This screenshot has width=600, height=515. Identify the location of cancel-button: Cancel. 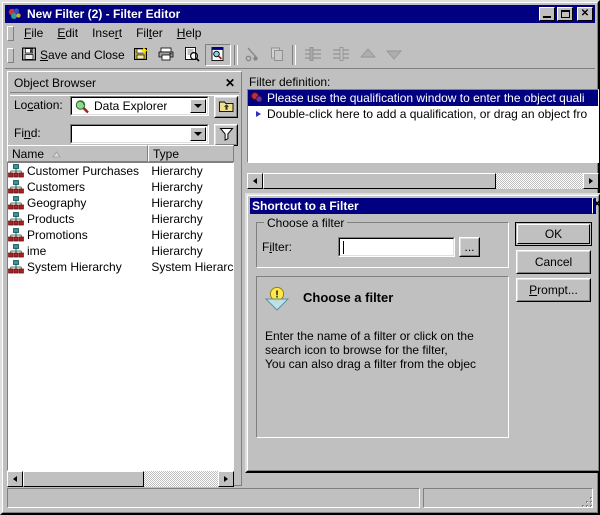
(553, 262).